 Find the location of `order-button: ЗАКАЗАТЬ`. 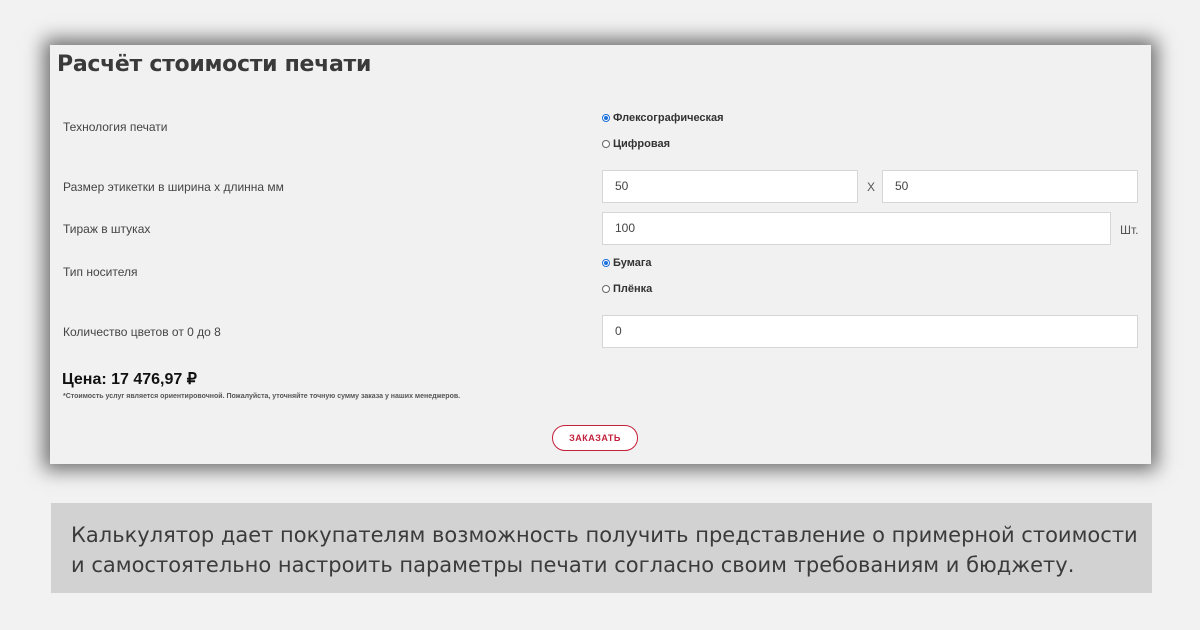

order-button: ЗАКАЗАТЬ is located at coordinates (595, 438).